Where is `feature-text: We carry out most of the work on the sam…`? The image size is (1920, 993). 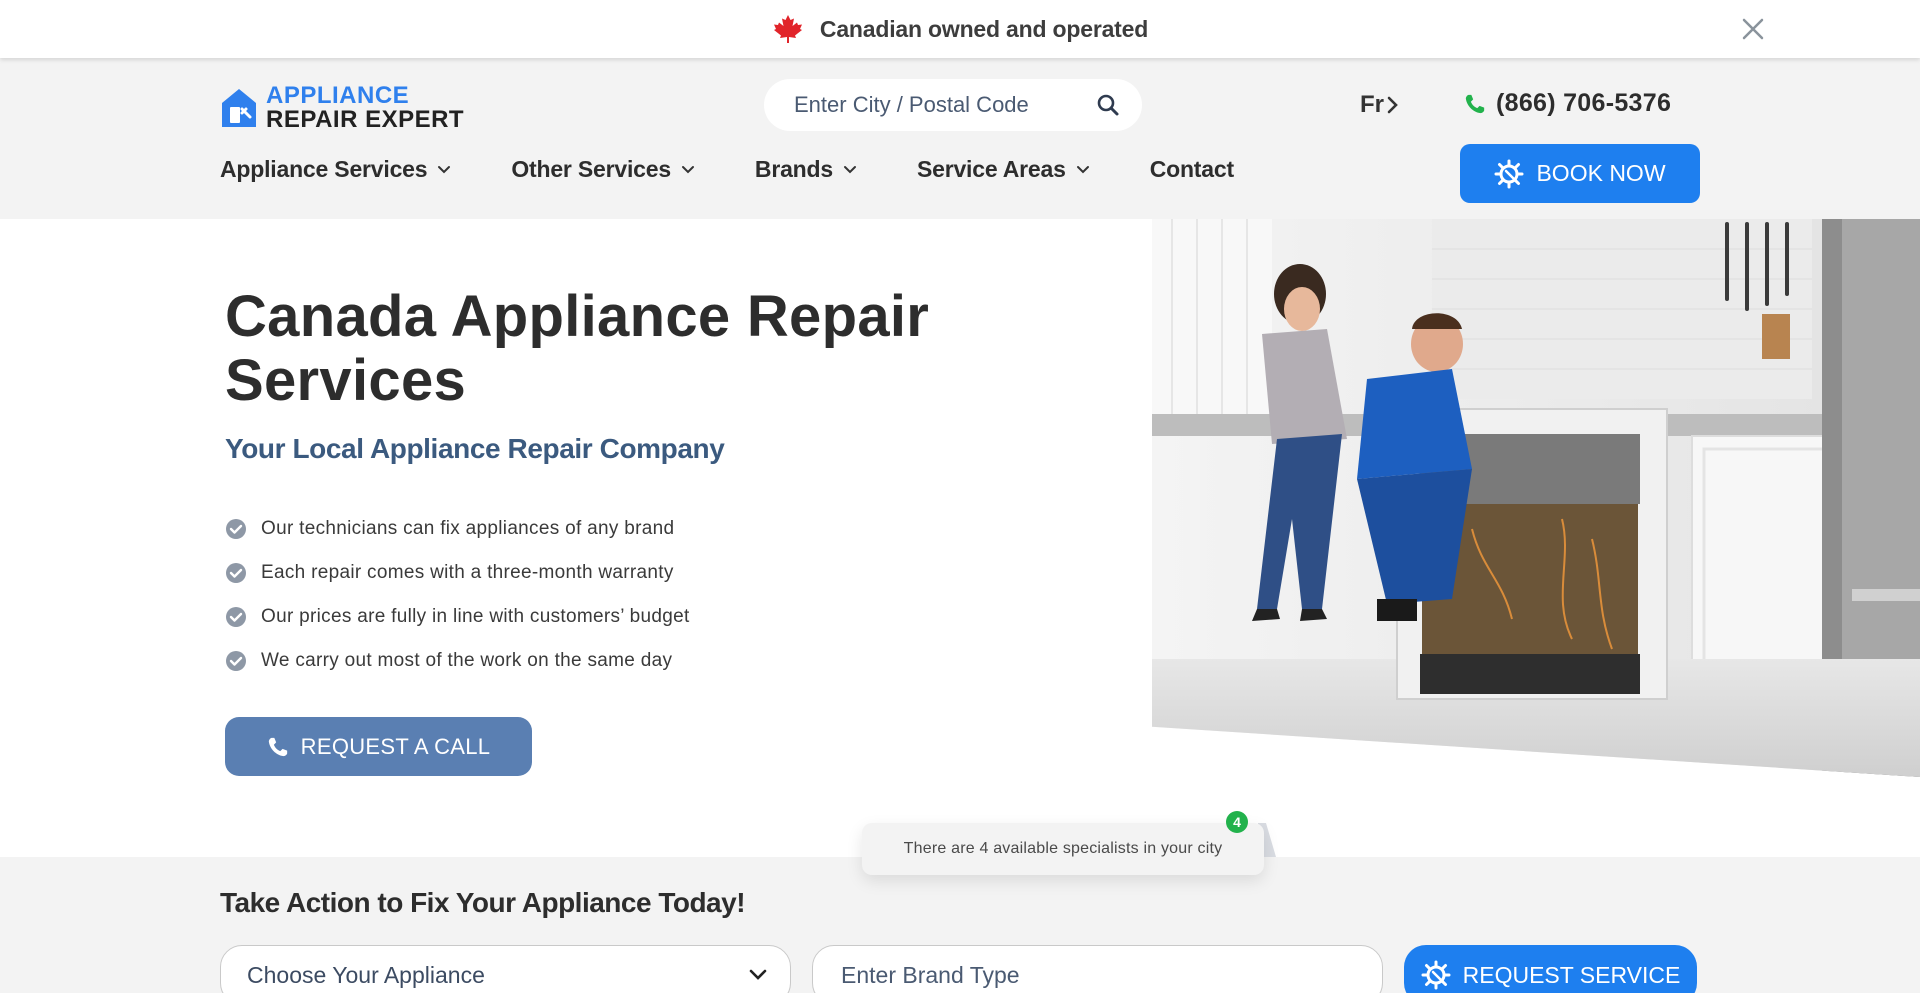 feature-text: We carry out most of the work on the sam… is located at coordinates (467, 660).